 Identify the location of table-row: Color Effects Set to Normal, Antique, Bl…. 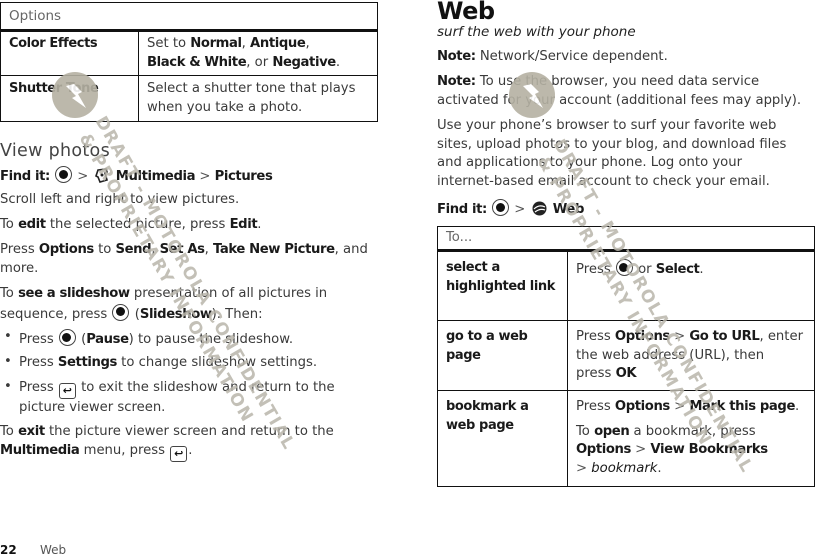
(189, 53).